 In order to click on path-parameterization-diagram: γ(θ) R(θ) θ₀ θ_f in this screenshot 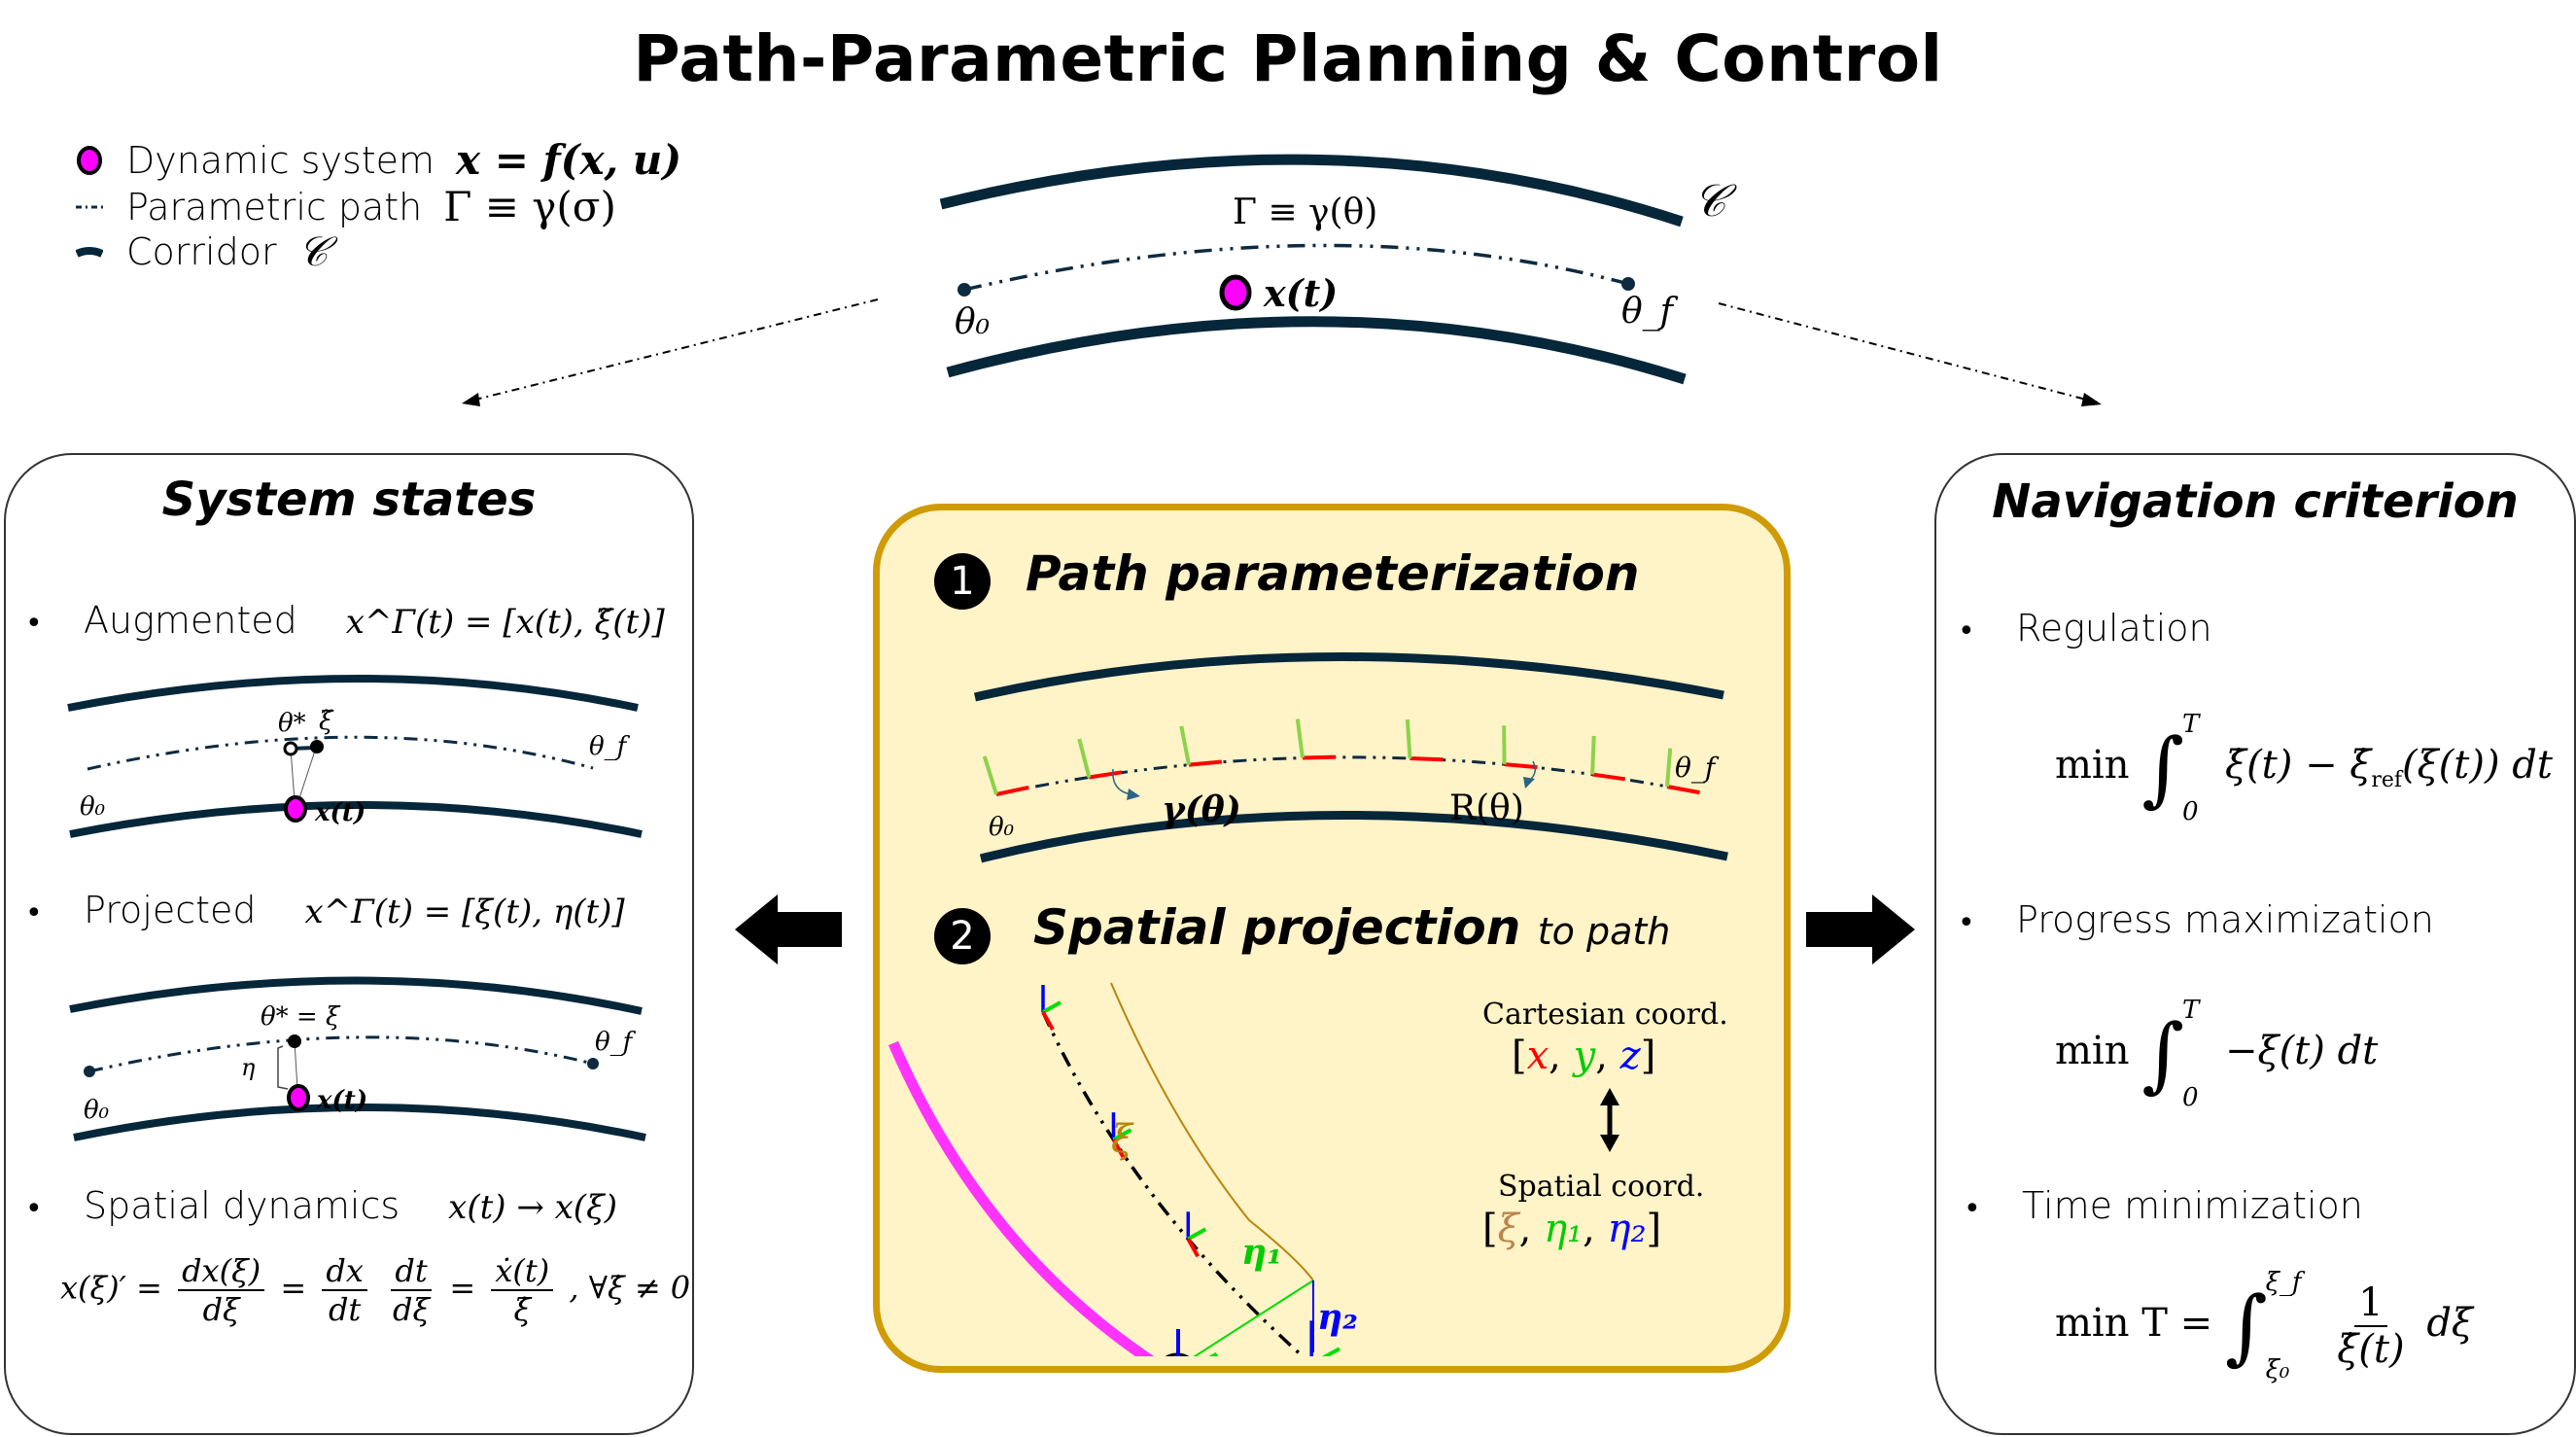, I will do `click(1351, 757)`.